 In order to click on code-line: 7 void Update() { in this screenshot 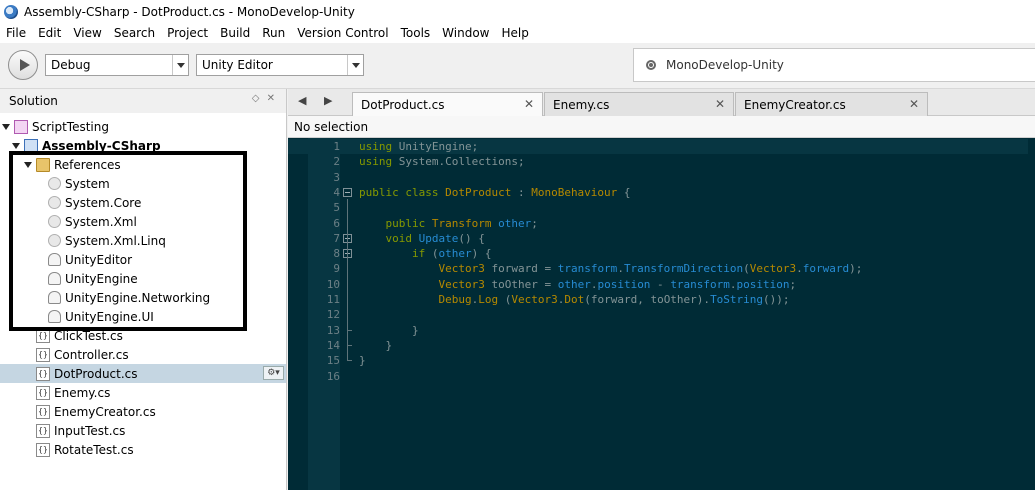, I will do `click(658, 238)`.